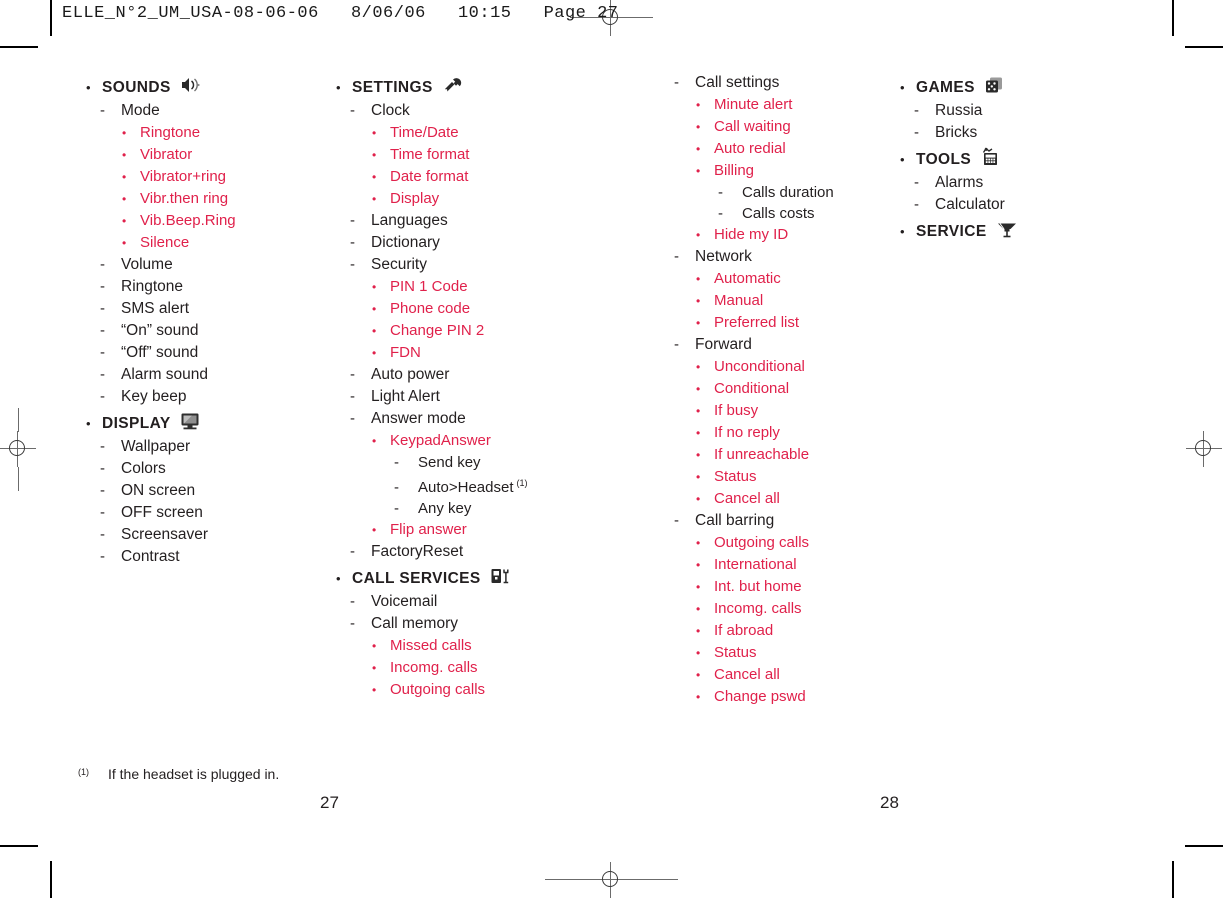  Describe the element at coordinates (791, 455) in the screenshot. I see `menu-item-row: • If unreachable` at that location.